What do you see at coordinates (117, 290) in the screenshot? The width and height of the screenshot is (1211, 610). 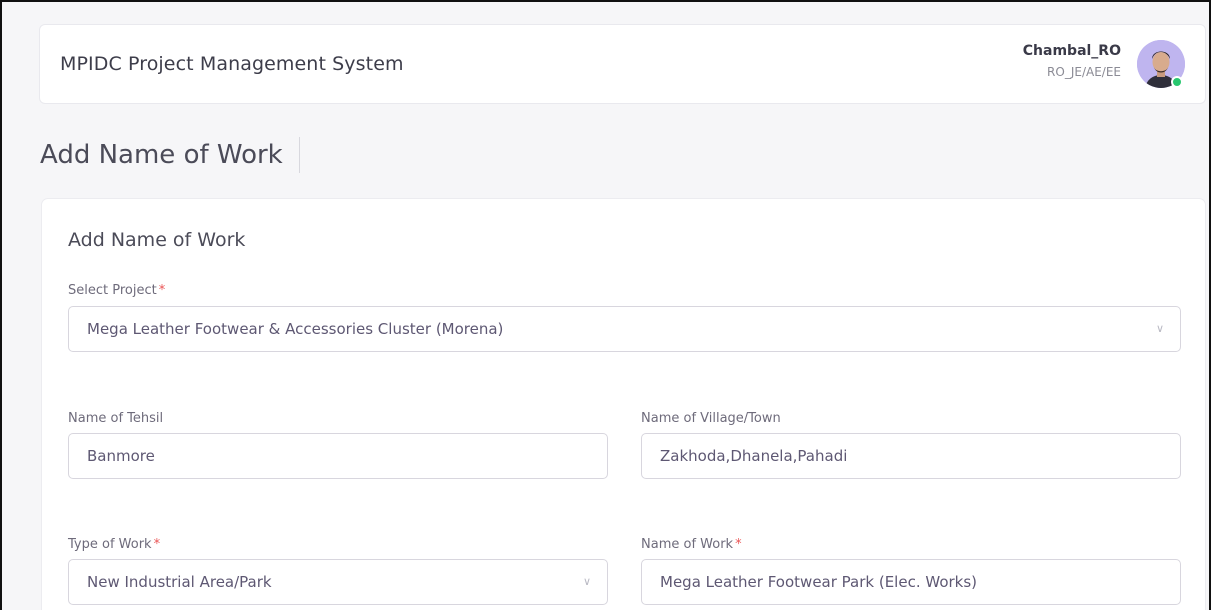 I see `select-project-label: Select Project *` at bounding box center [117, 290].